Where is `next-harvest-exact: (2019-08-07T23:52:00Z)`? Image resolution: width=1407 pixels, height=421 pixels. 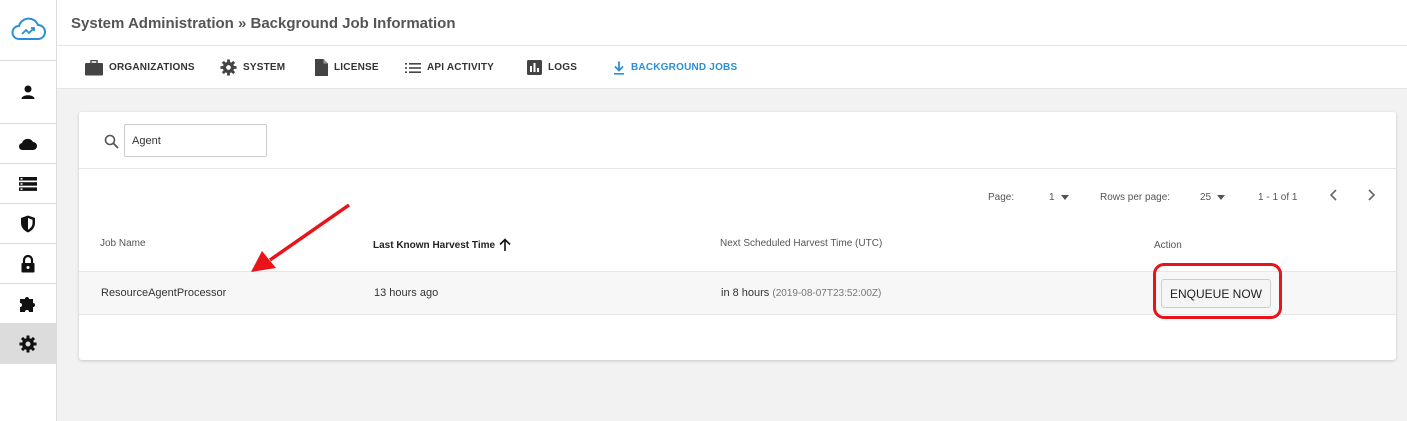 next-harvest-exact: (2019-08-07T23:52:00Z) is located at coordinates (827, 293).